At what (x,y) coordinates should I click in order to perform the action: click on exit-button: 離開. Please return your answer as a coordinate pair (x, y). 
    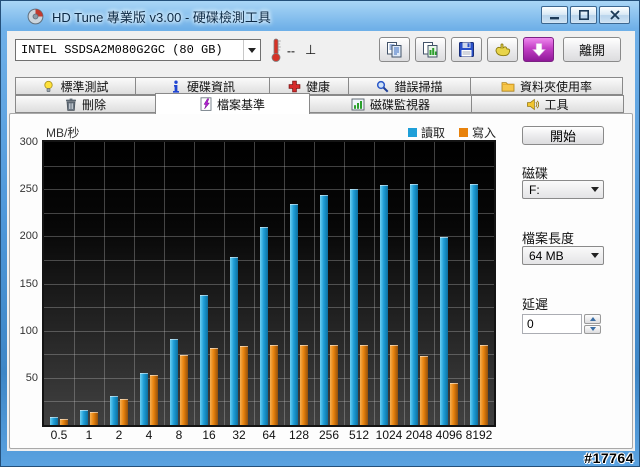
    Looking at the image, I should click on (592, 49).